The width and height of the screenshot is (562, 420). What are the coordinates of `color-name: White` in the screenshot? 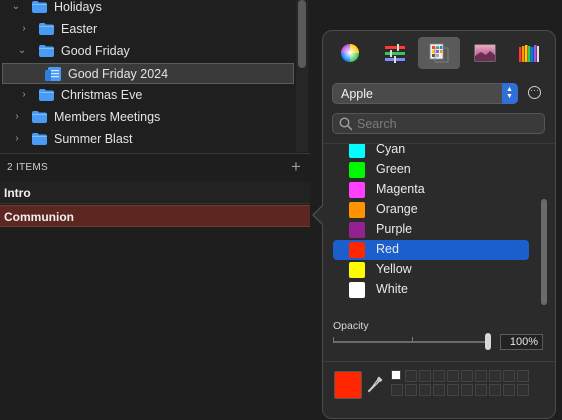 It's located at (392, 289).